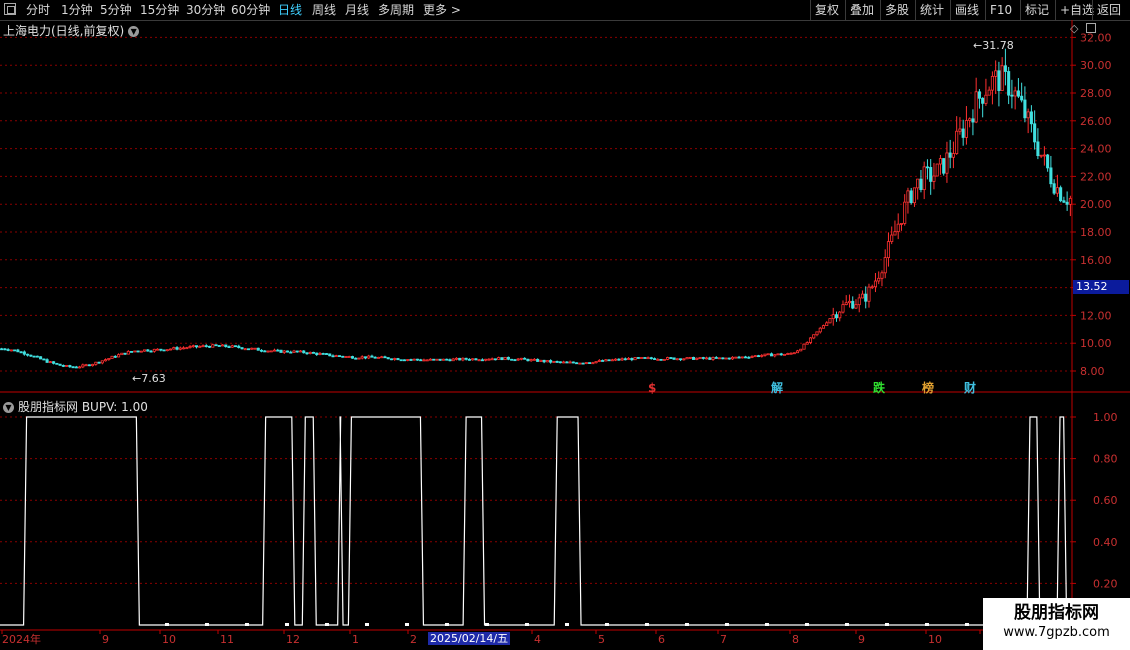  Describe the element at coordinates (928, 388) in the screenshot. I see `event-badge-bang: 榜` at that location.